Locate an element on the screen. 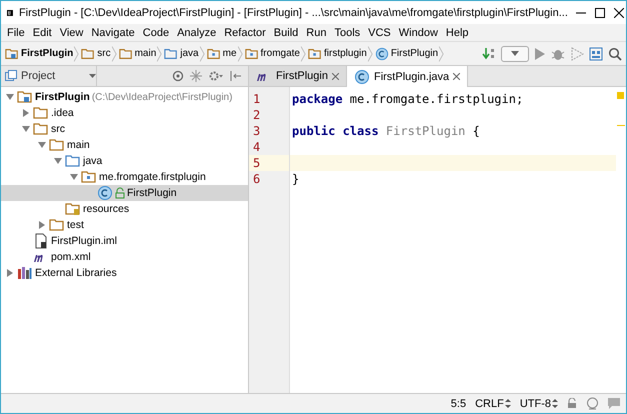 This screenshot has height=414, width=627. breadcrumb: java is located at coordinates (182, 53).